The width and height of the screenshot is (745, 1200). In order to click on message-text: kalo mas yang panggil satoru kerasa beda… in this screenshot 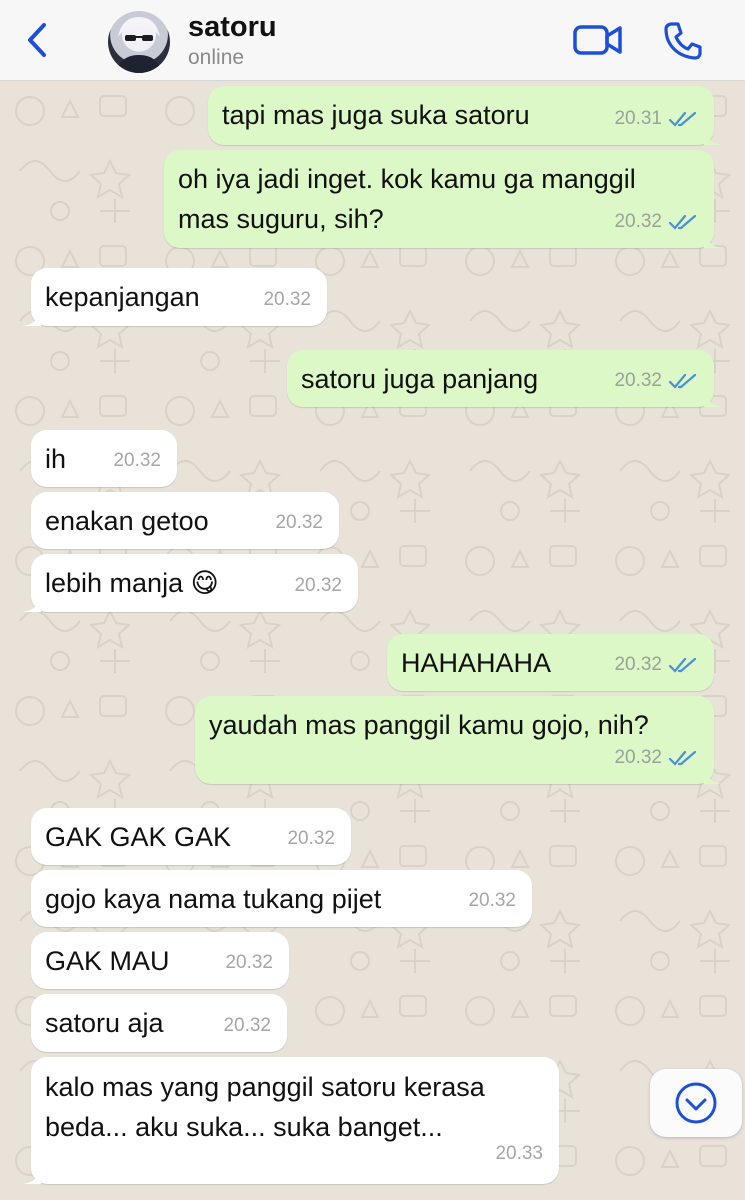, I will do `click(265, 1107)`.